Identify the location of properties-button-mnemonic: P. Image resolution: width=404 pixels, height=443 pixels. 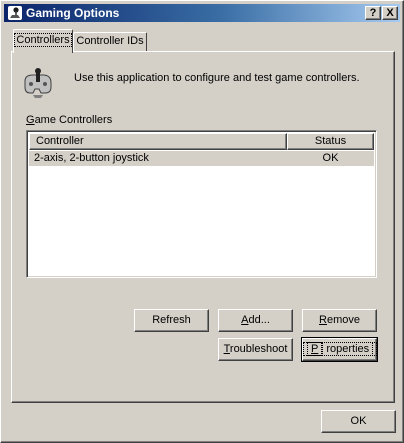
(315, 349).